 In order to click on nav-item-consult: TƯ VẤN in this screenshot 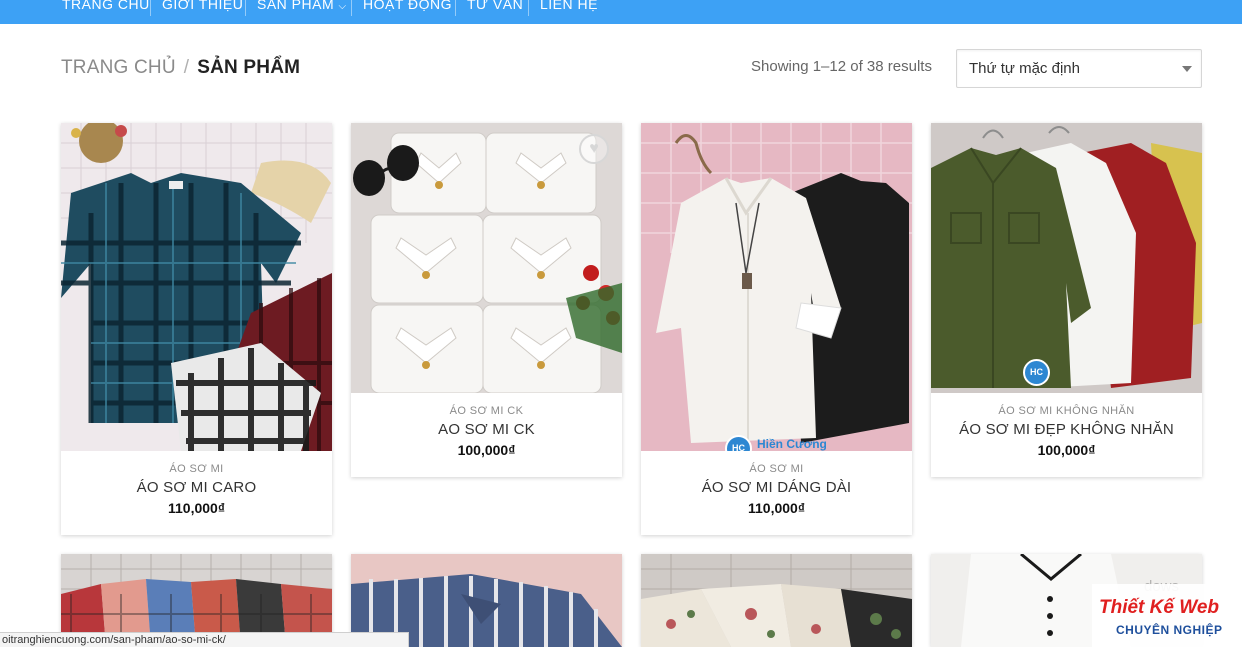, I will do `click(495, 6)`.